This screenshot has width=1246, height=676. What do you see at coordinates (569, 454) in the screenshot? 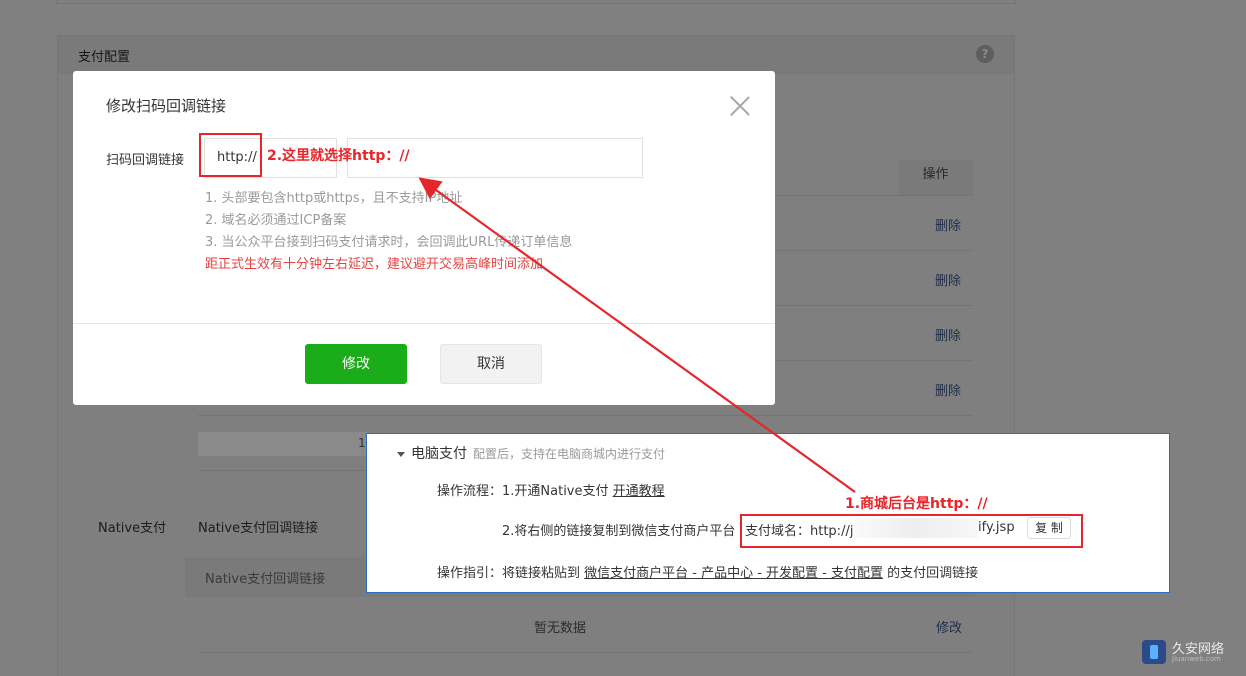
I see `pc-payment-subtitle: 配置后，支持在电脑商城内进行支付` at bounding box center [569, 454].